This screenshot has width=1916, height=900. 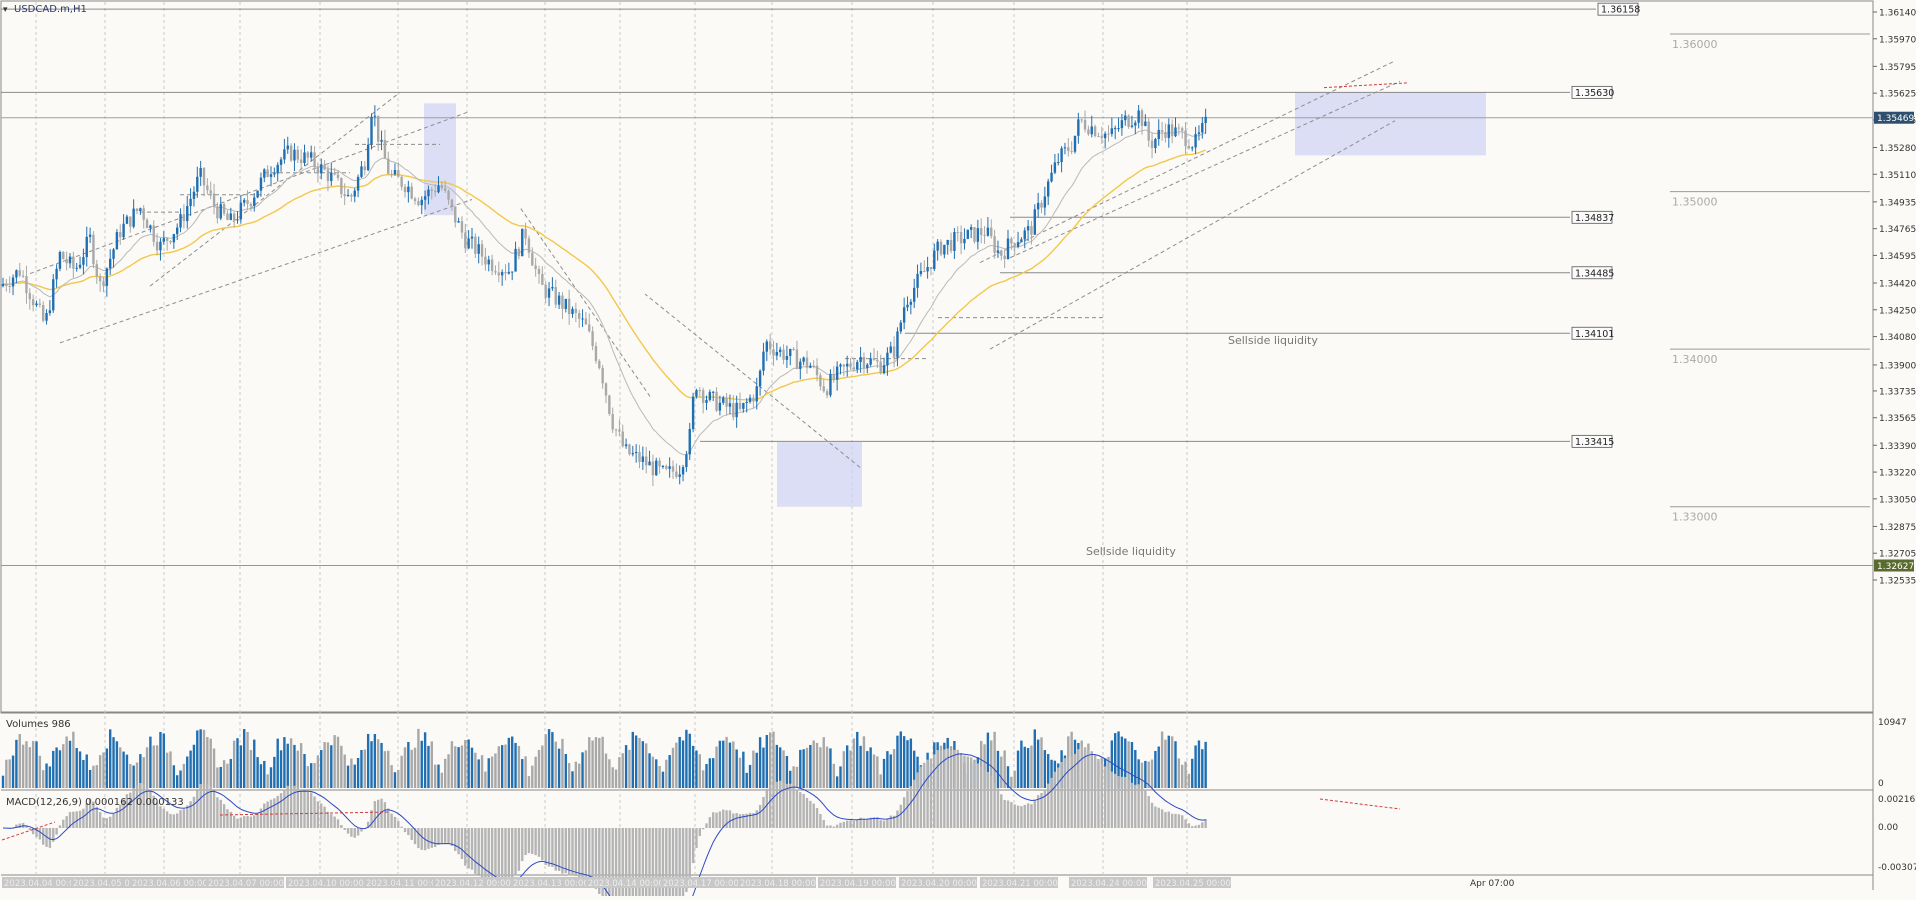 I want to click on volume-axis-max: 10947, so click(x=1892, y=723).